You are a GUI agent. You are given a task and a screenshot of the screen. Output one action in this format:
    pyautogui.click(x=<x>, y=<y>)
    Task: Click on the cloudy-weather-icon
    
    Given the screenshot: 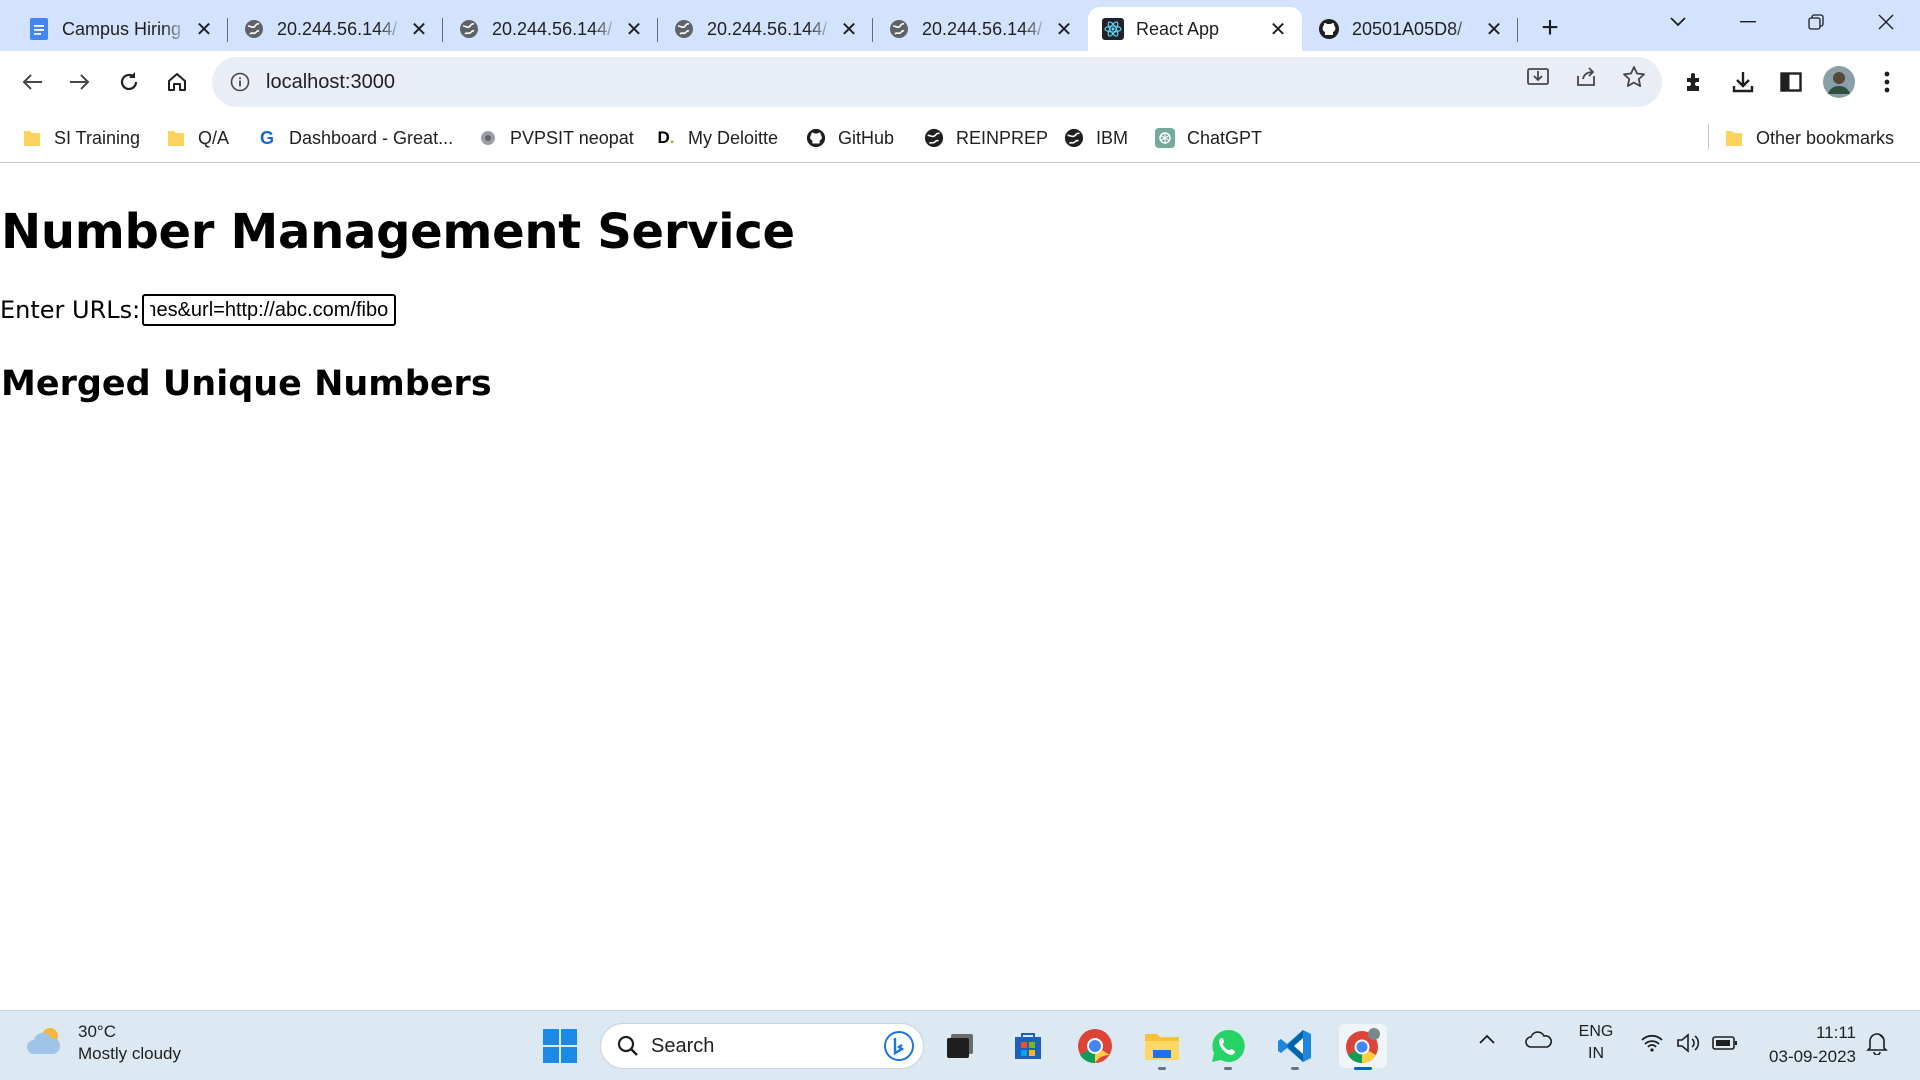 What is the action you would take?
    pyautogui.click(x=46, y=1043)
    